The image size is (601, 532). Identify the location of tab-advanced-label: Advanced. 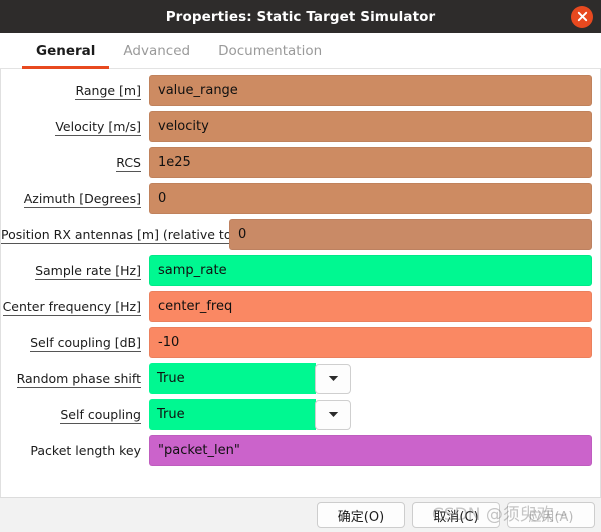
(157, 50).